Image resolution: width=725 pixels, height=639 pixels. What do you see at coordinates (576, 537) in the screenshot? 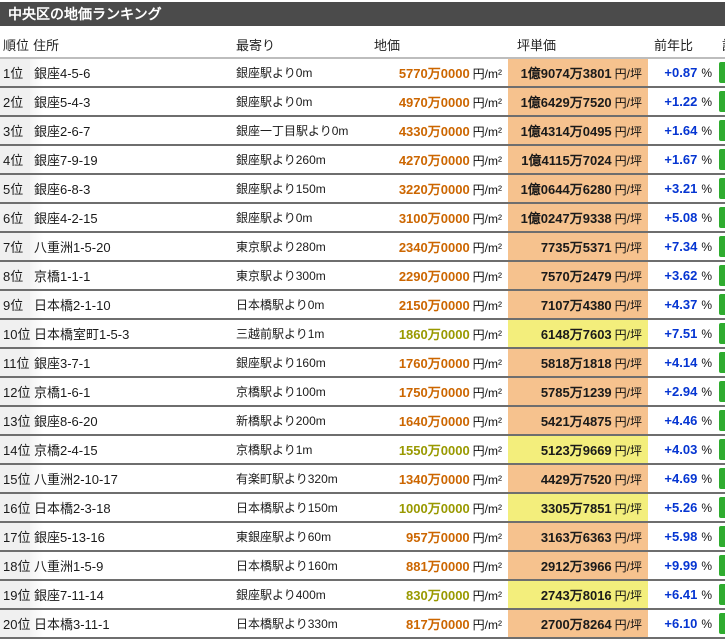
I see `tsubo-price-value: 3163万6363` at bounding box center [576, 537].